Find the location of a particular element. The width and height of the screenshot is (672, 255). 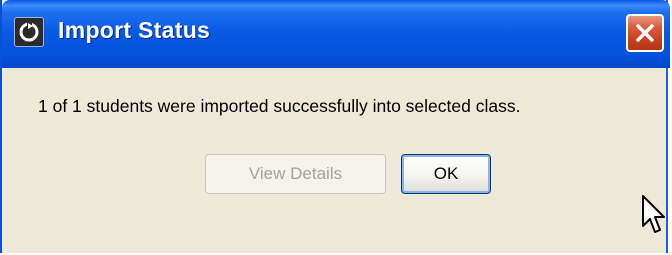

view-details-button: View Details is located at coordinates (295, 174).